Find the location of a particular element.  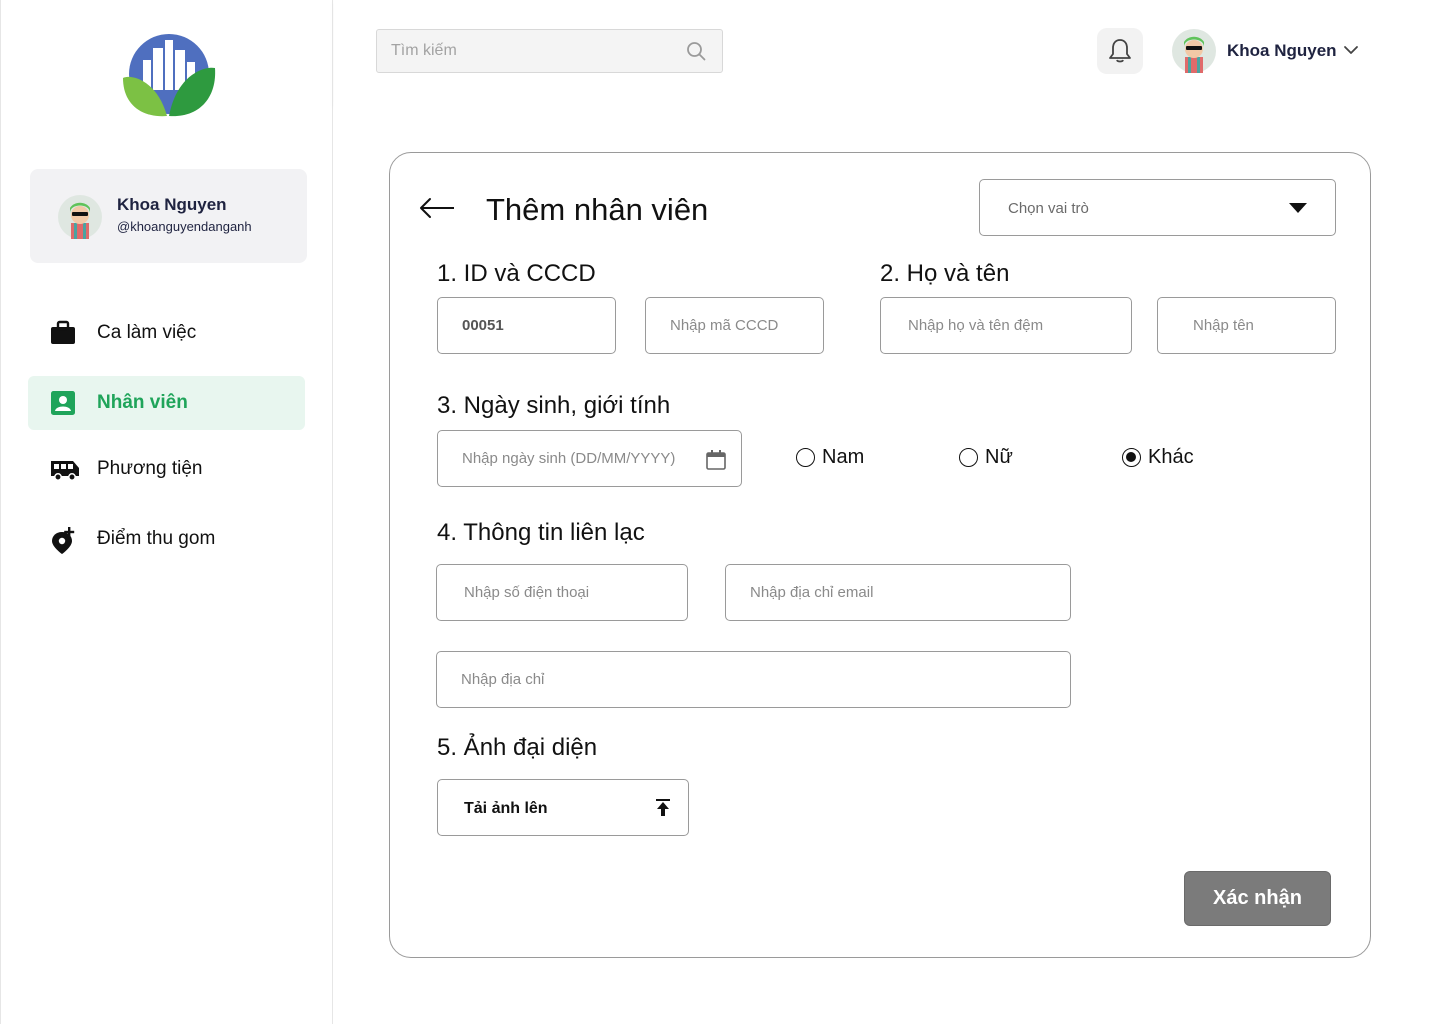

bell-icon is located at coordinates (1120, 51).